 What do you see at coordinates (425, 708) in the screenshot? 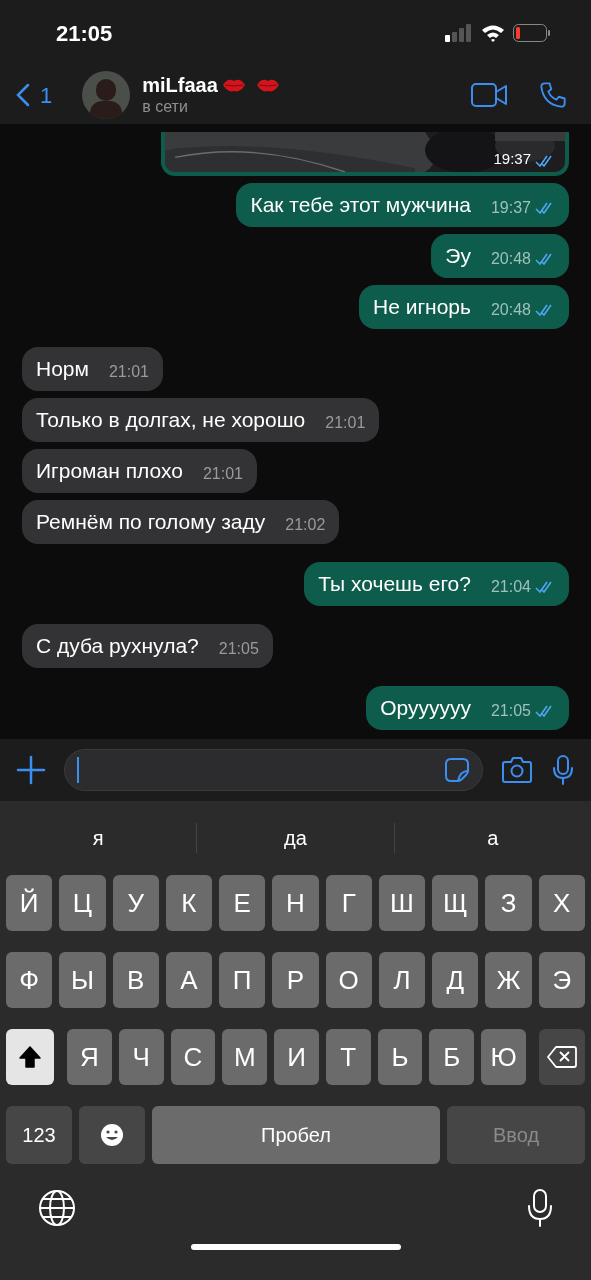
I see `message-text: Оруууууу` at bounding box center [425, 708].